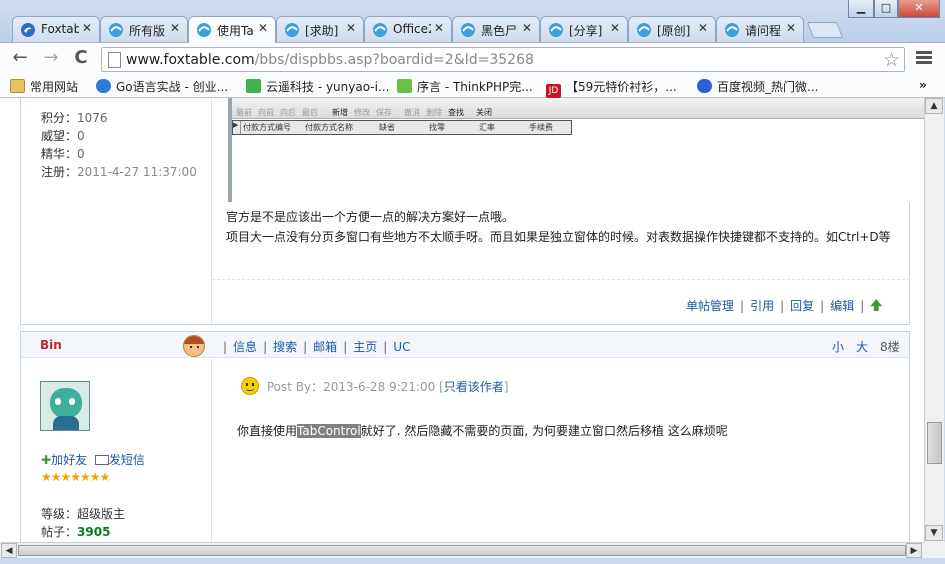 The height and width of the screenshot is (564, 945). What do you see at coordinates (370, 217) in the screenshot?
I see `post-body-line: 官方是不是应该出一个方便一点的解决方案好一点哦。` at bounding box center [370, 217].